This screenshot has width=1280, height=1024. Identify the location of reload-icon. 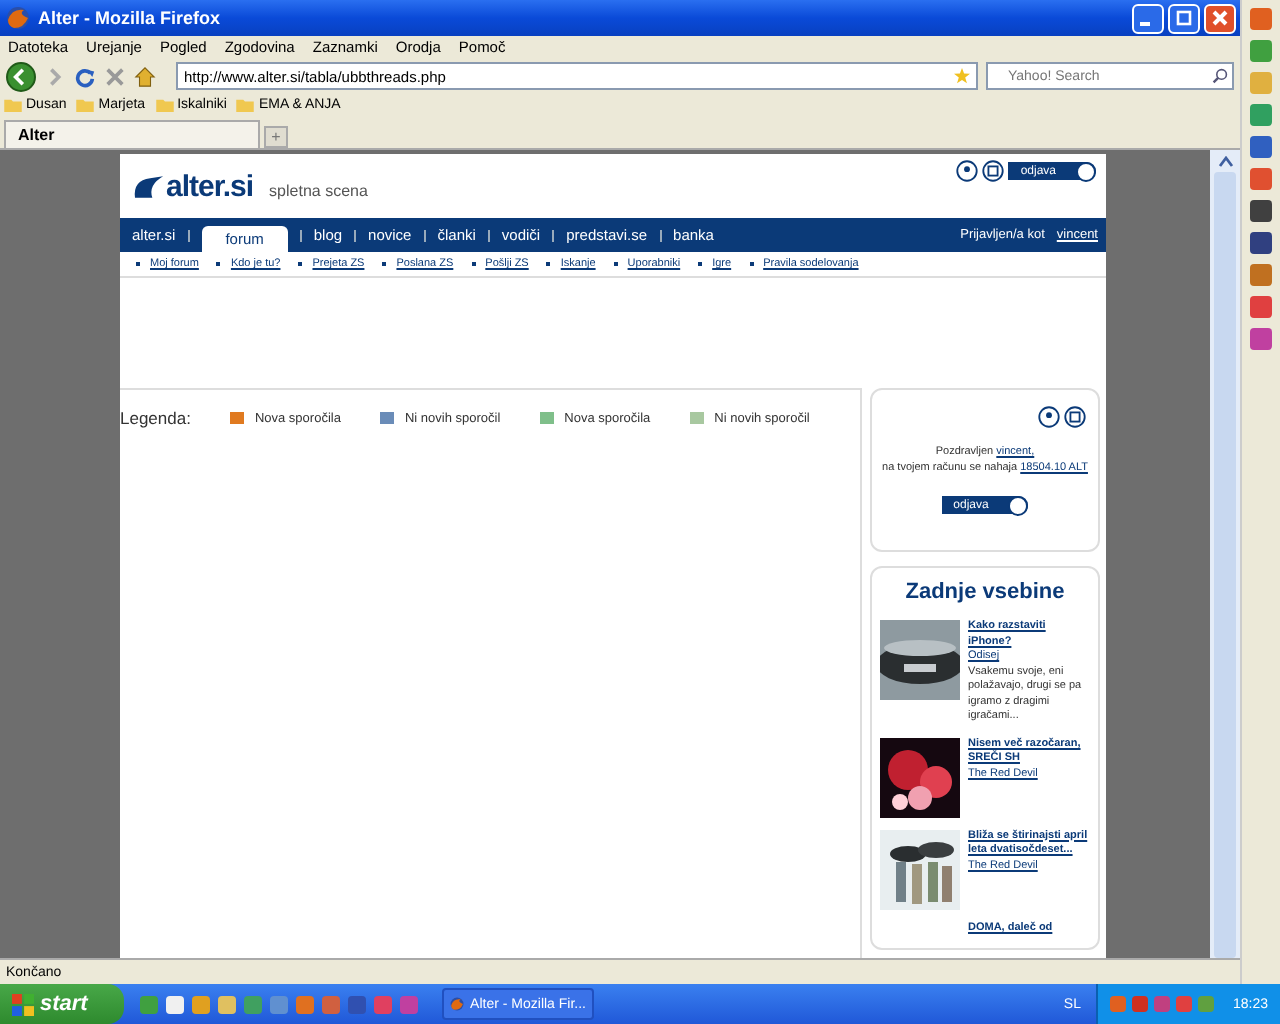
(85, 76).